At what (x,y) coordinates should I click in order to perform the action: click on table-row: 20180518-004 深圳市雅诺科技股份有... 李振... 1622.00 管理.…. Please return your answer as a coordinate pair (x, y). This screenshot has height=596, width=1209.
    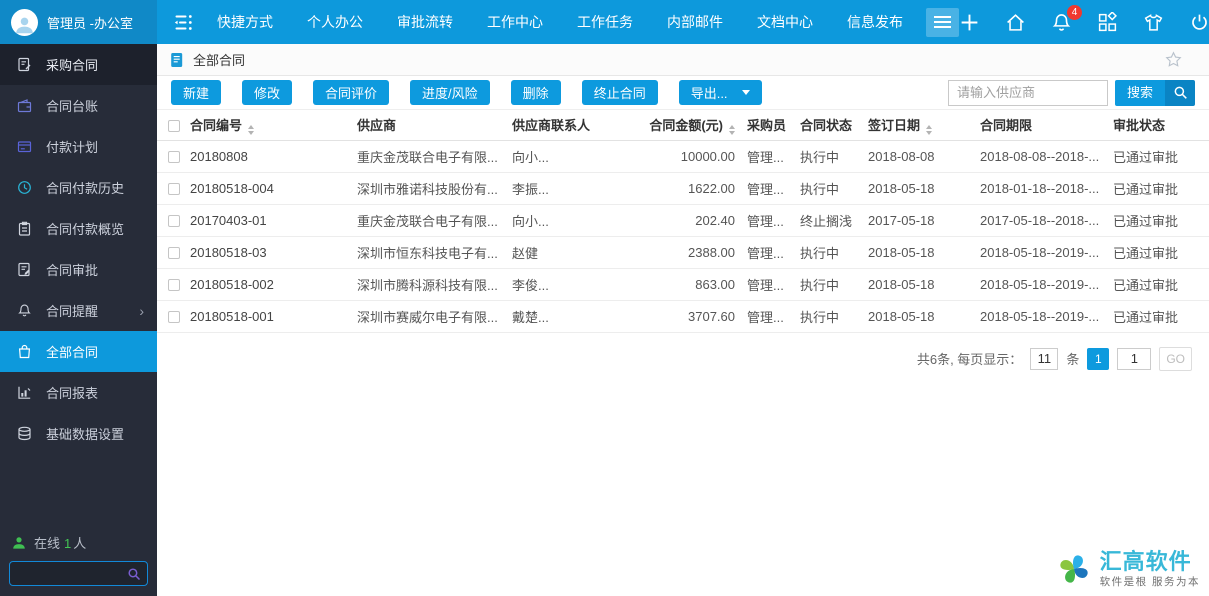
    Looking at the image, I should click on (683, 188).